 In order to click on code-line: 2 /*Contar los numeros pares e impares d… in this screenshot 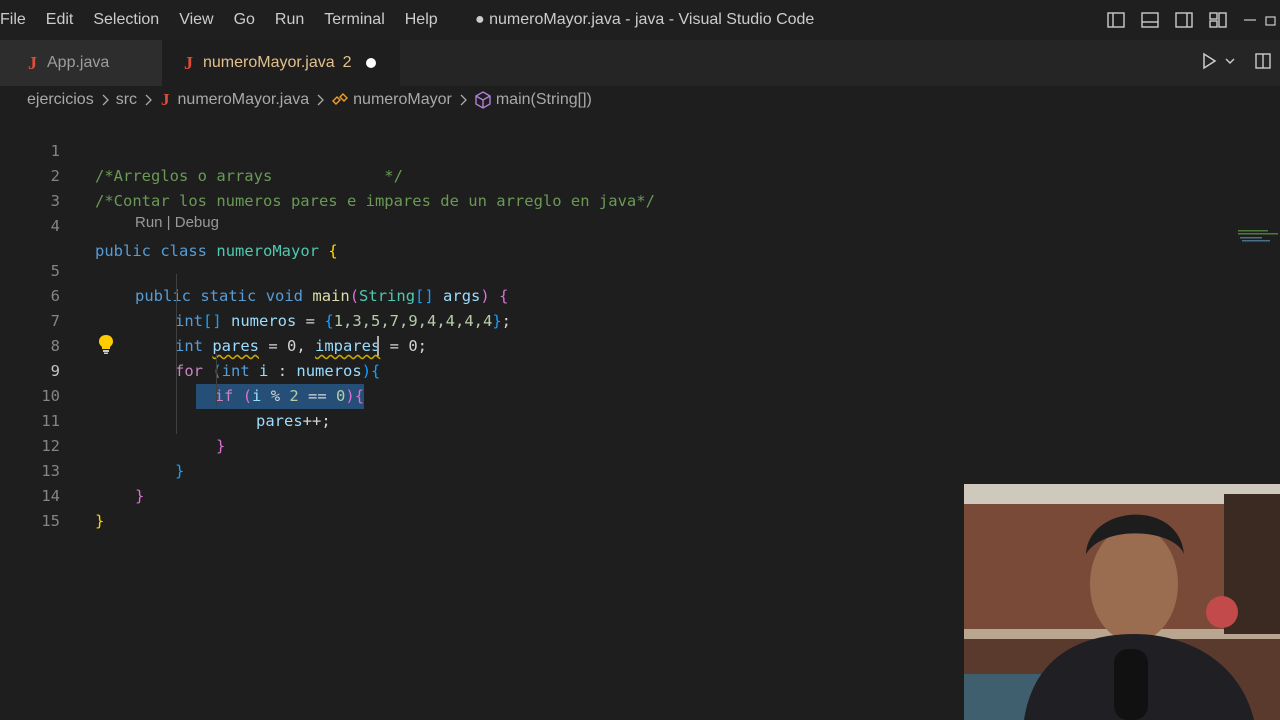, I will do `click(620, 174)`.